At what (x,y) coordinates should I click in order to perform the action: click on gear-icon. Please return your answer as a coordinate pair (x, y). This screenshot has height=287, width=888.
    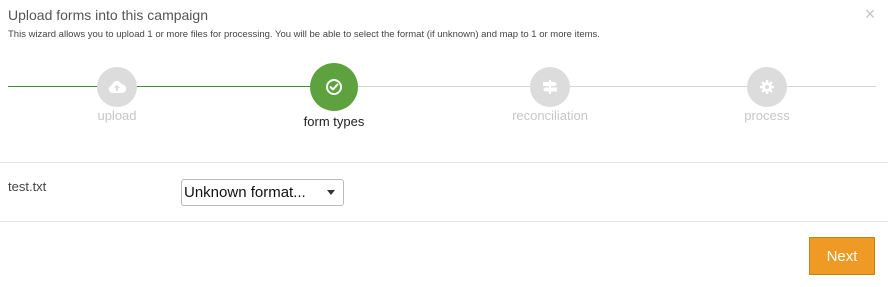
    Looking at the image, I should click on (767, 87).